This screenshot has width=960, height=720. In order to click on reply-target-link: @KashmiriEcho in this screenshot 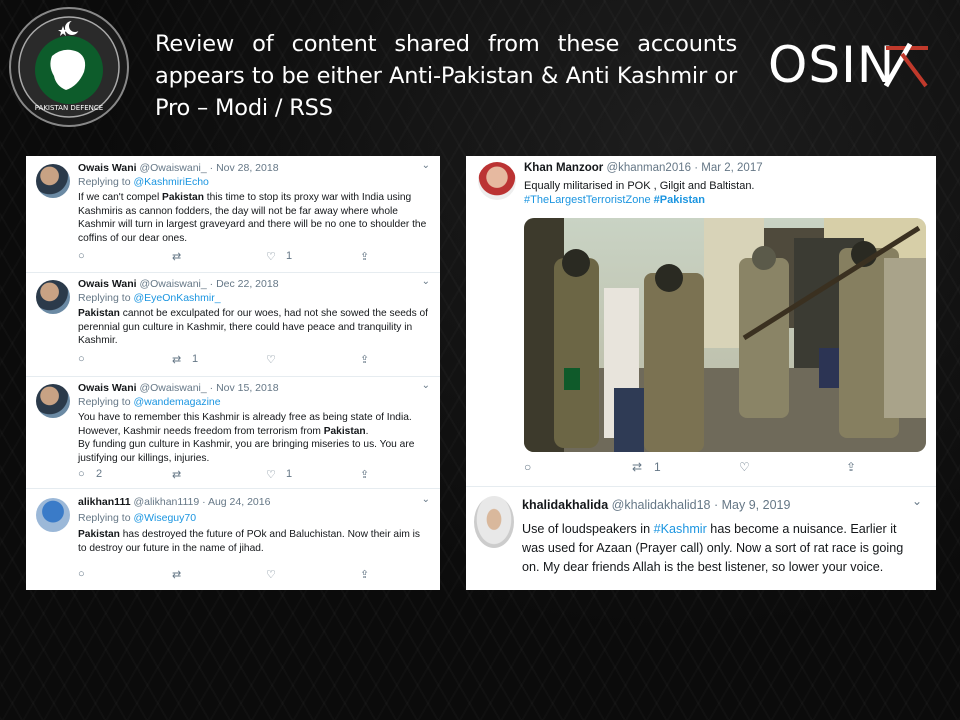, I will do `click(170, 182)`.